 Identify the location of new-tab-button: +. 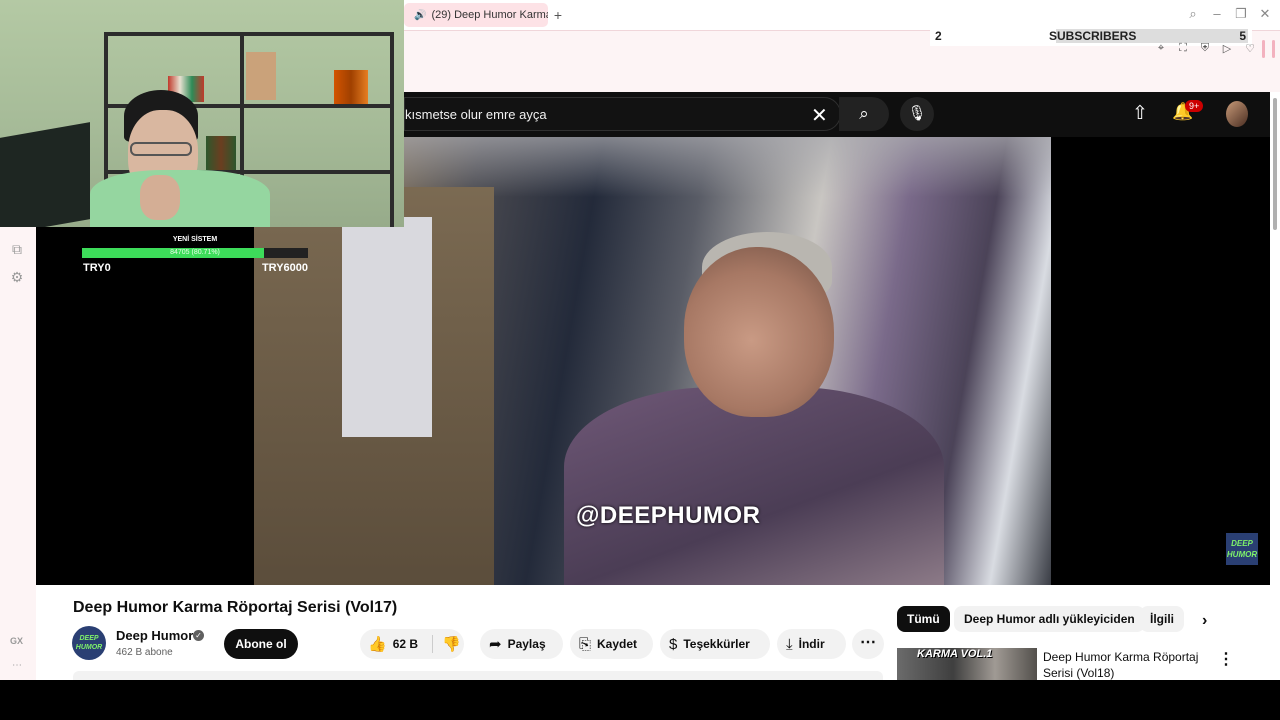
(558, 15).